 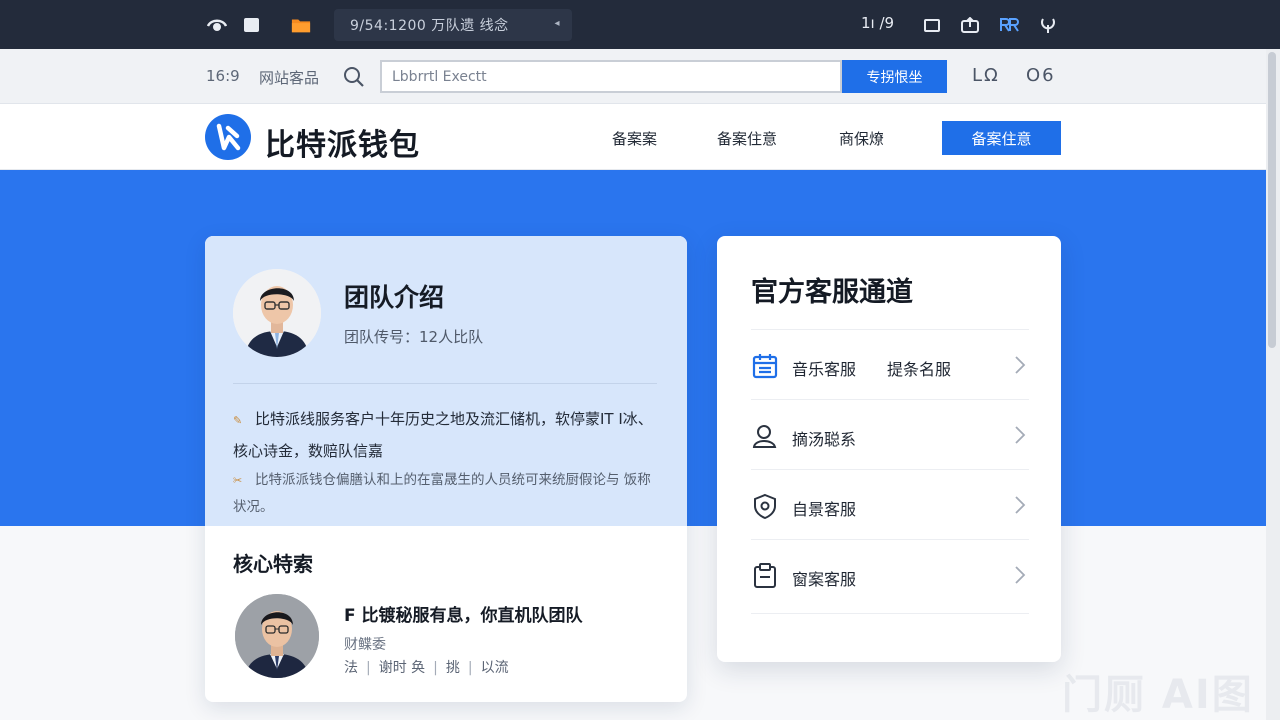 What do you see at coordinates (986, 75) in the screenshot?
I see `address-right-label-1: LΩ` at bounding box center [986, 75].